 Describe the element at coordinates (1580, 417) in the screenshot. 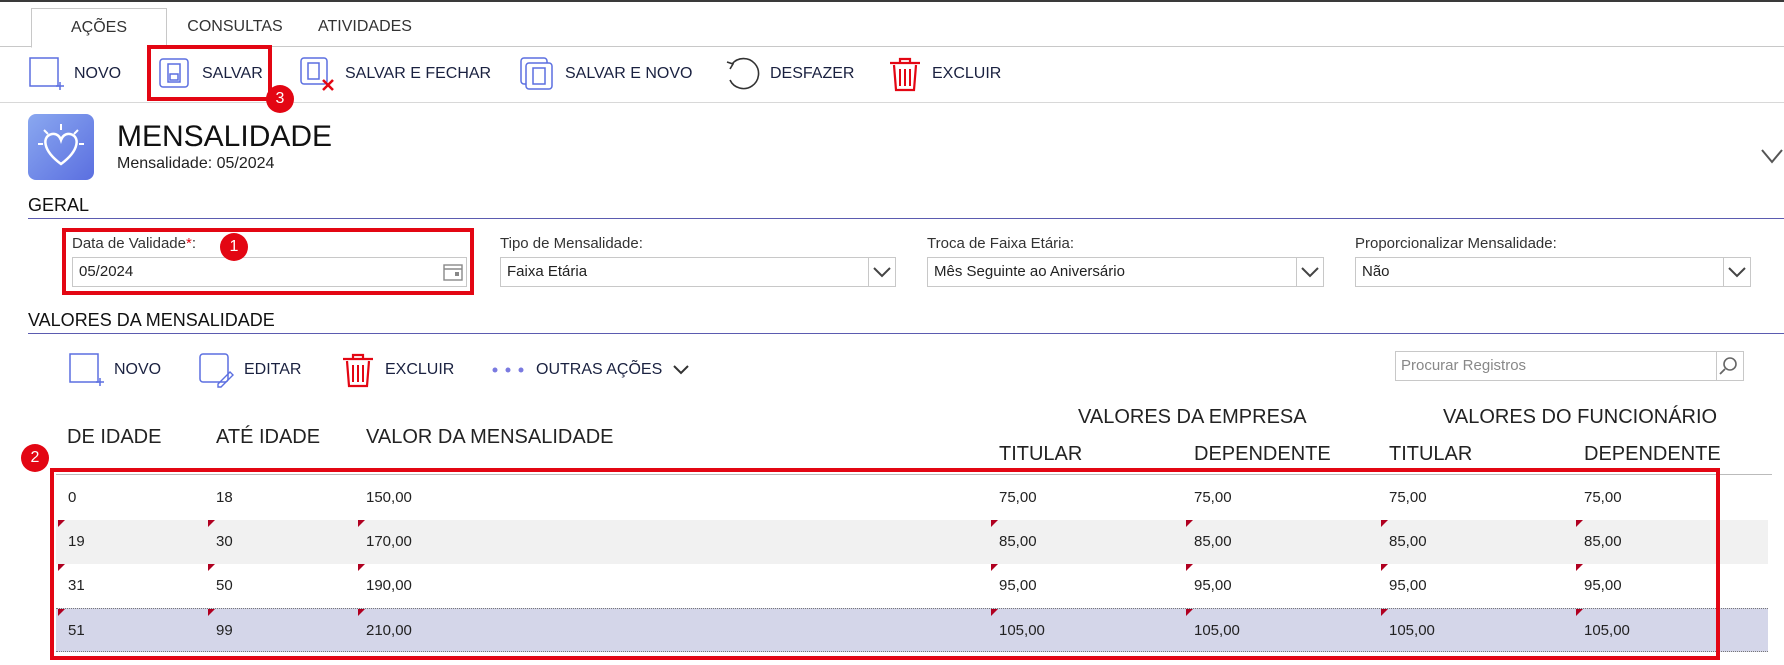

I see `col-group-funcionario: VALORES DO FUNCIONÁRIO` at that location.